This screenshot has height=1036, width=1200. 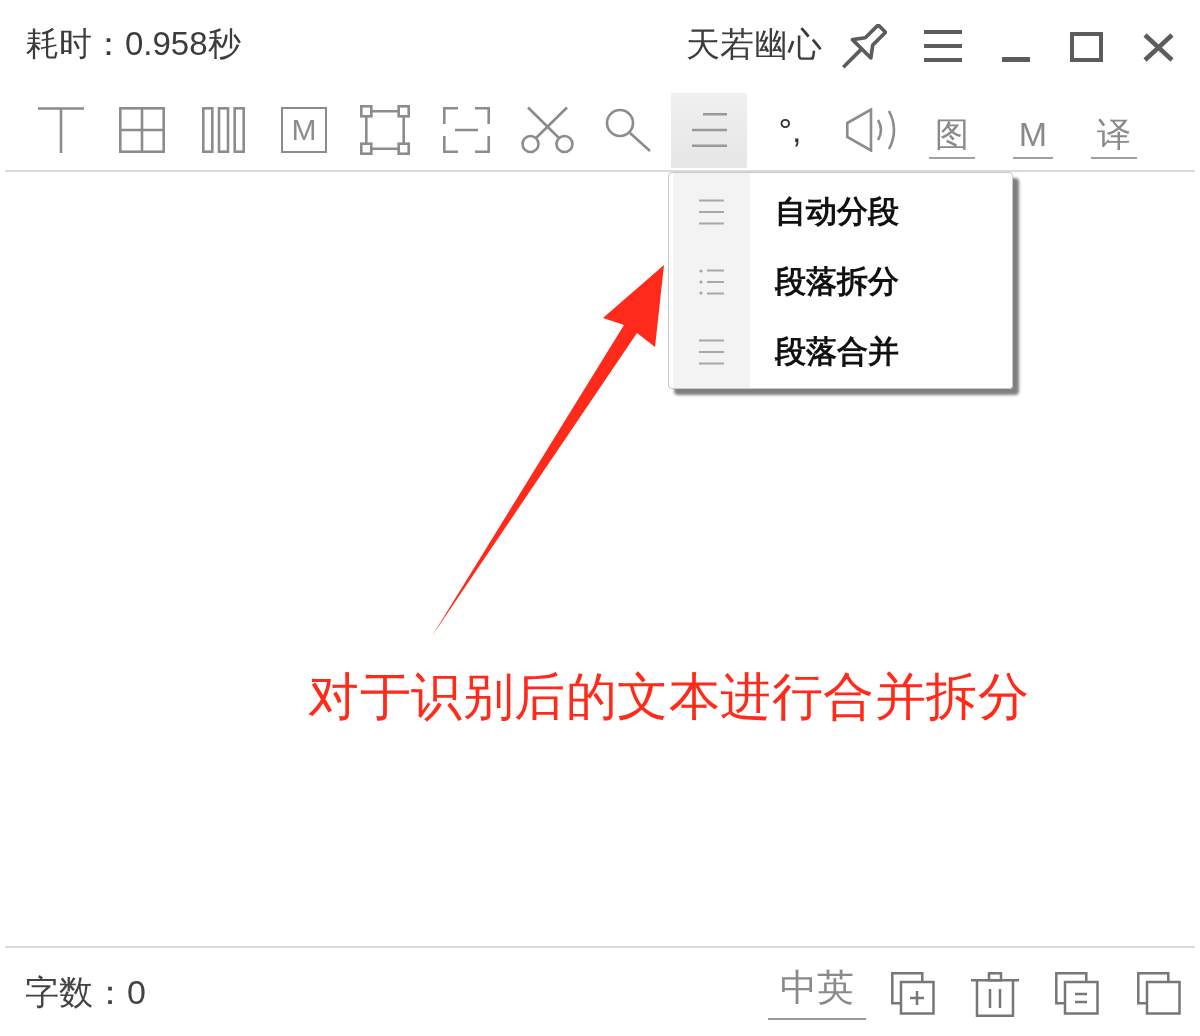 What do you see at coordinates (840, 282) in the screenshot?
I see `menu-item: 段落拆分` at bounding box center [840, 282].